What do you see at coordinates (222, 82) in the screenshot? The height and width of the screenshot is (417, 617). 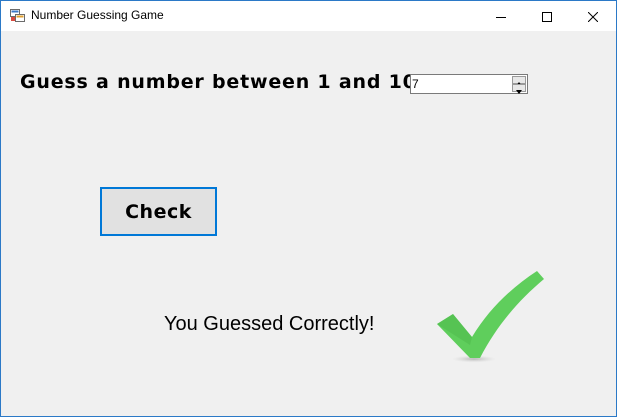 I see `guess-prompt-label: Guess a number between 1 and 10.` at bounding box center [222, 82].